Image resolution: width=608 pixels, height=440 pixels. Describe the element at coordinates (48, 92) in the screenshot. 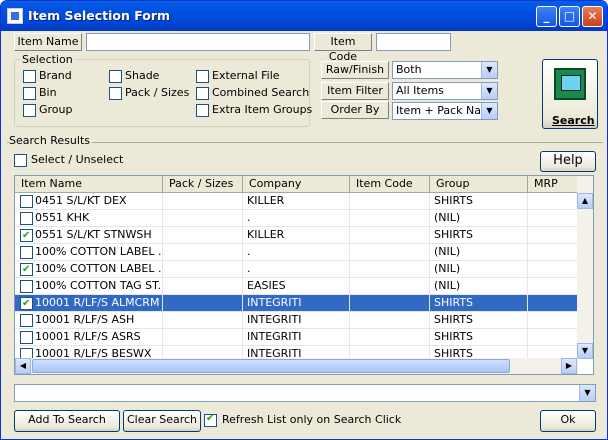

I see `selection-option-label: Bin` at that location.